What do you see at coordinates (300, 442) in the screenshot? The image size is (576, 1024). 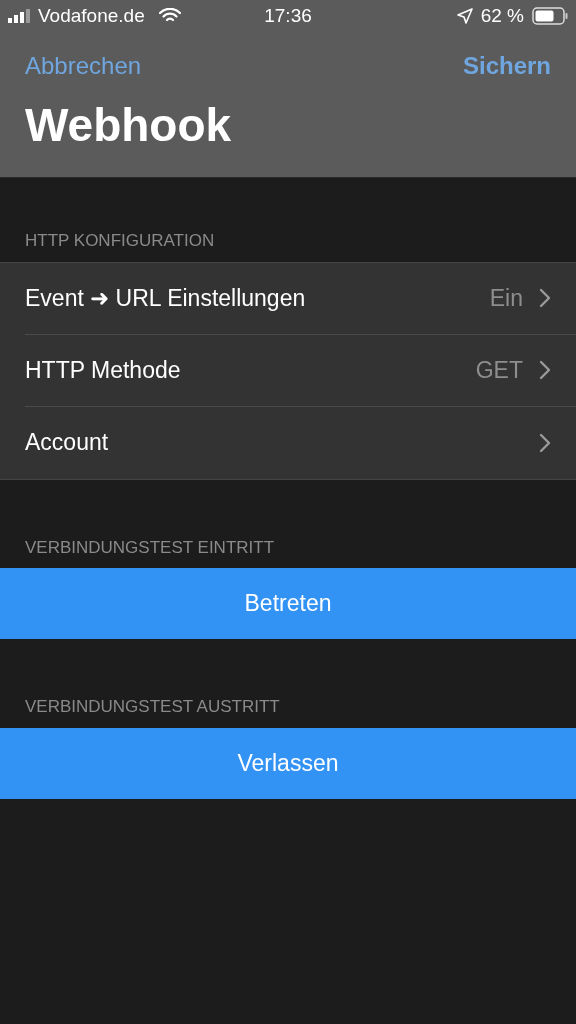 I see `settings-row: Account` at bounding box center [300, 442].